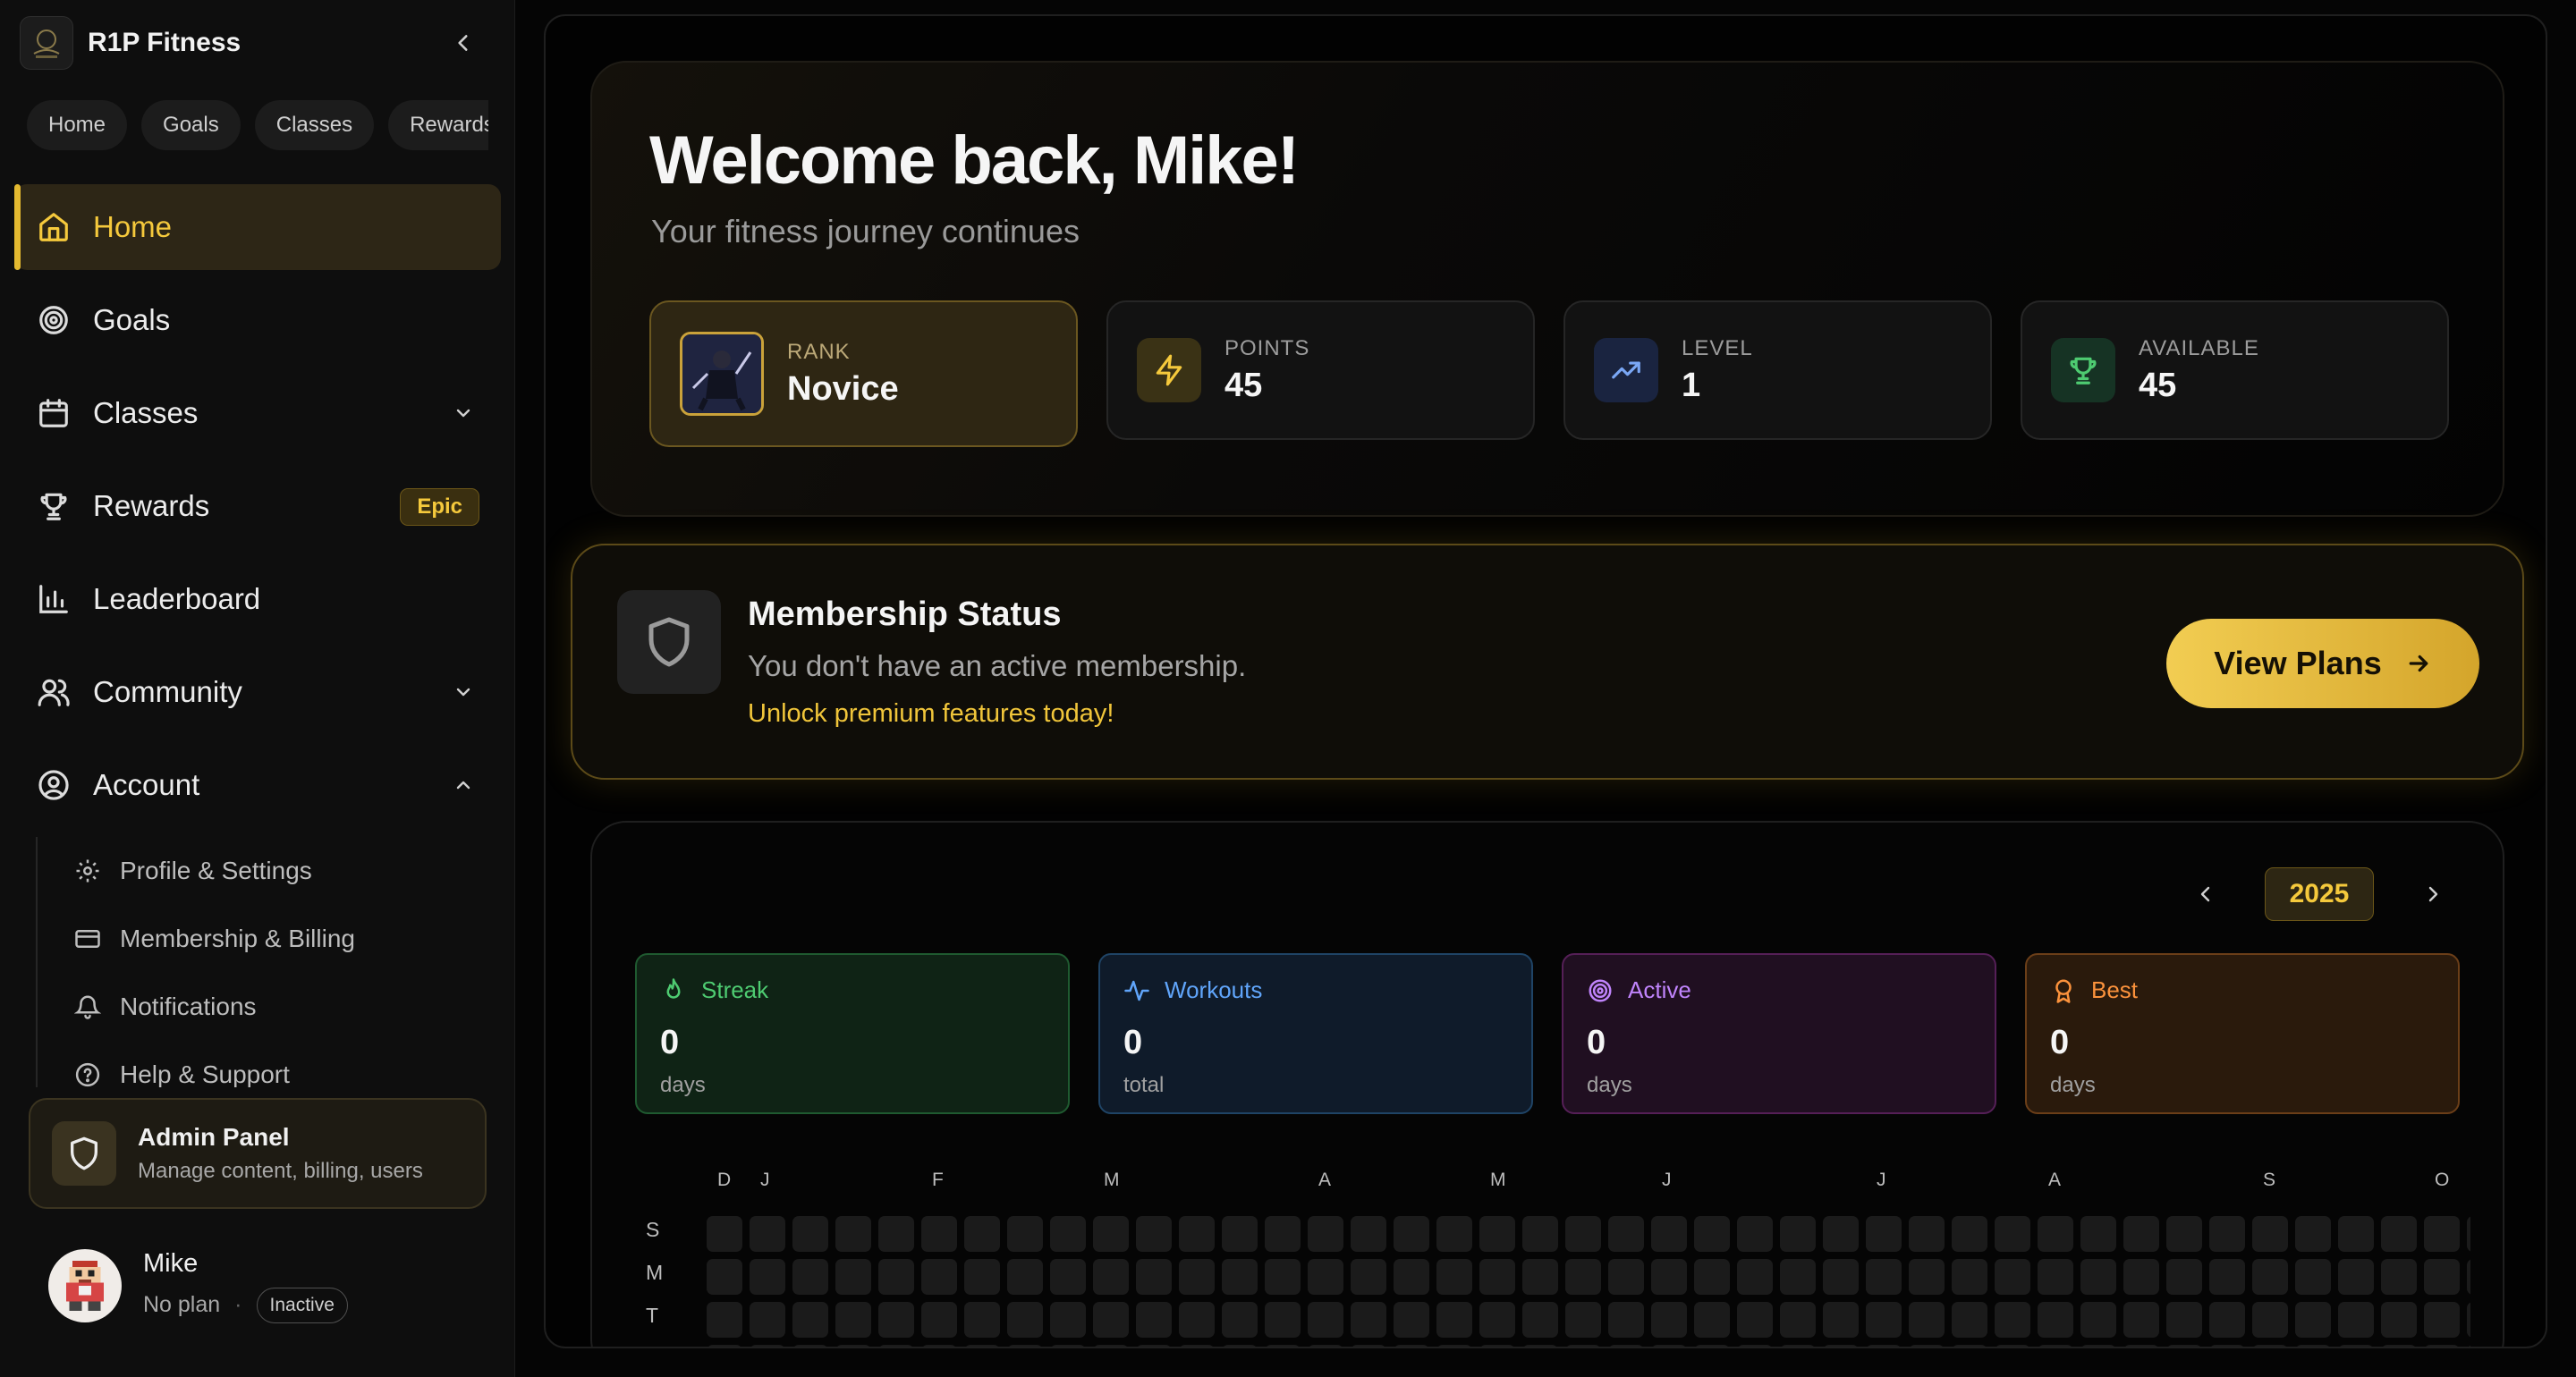 This screenshot has width=2576, height=1377. Describe the element at coordinates (314, 125) in the screenshot. I see `quick-link-classes: Classes` at that location.